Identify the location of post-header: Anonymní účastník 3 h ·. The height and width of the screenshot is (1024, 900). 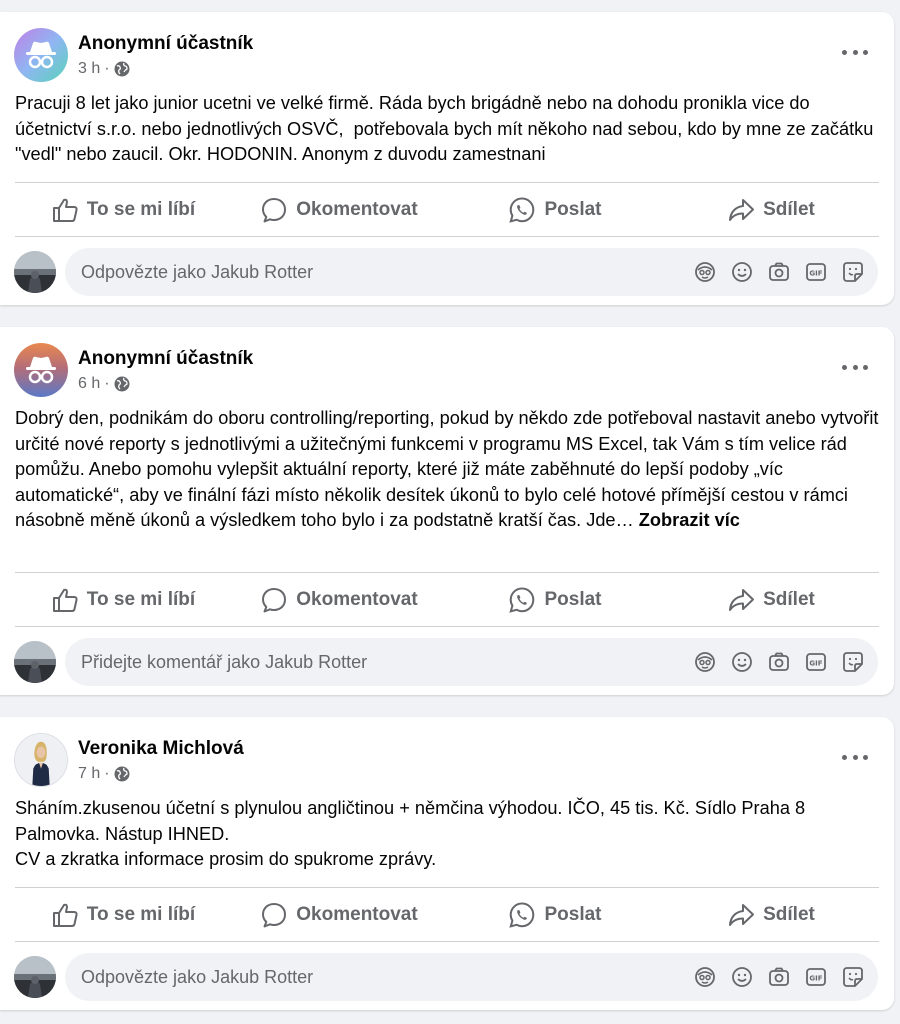
(133, 55).